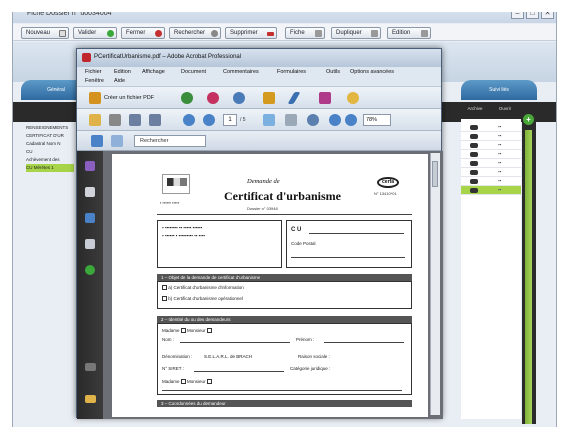 This screenshot has width=563, height=439. Describe the element at coordinates (45, 33) in the screenshot. I see `nouveau-button: Nouveau` at that location.